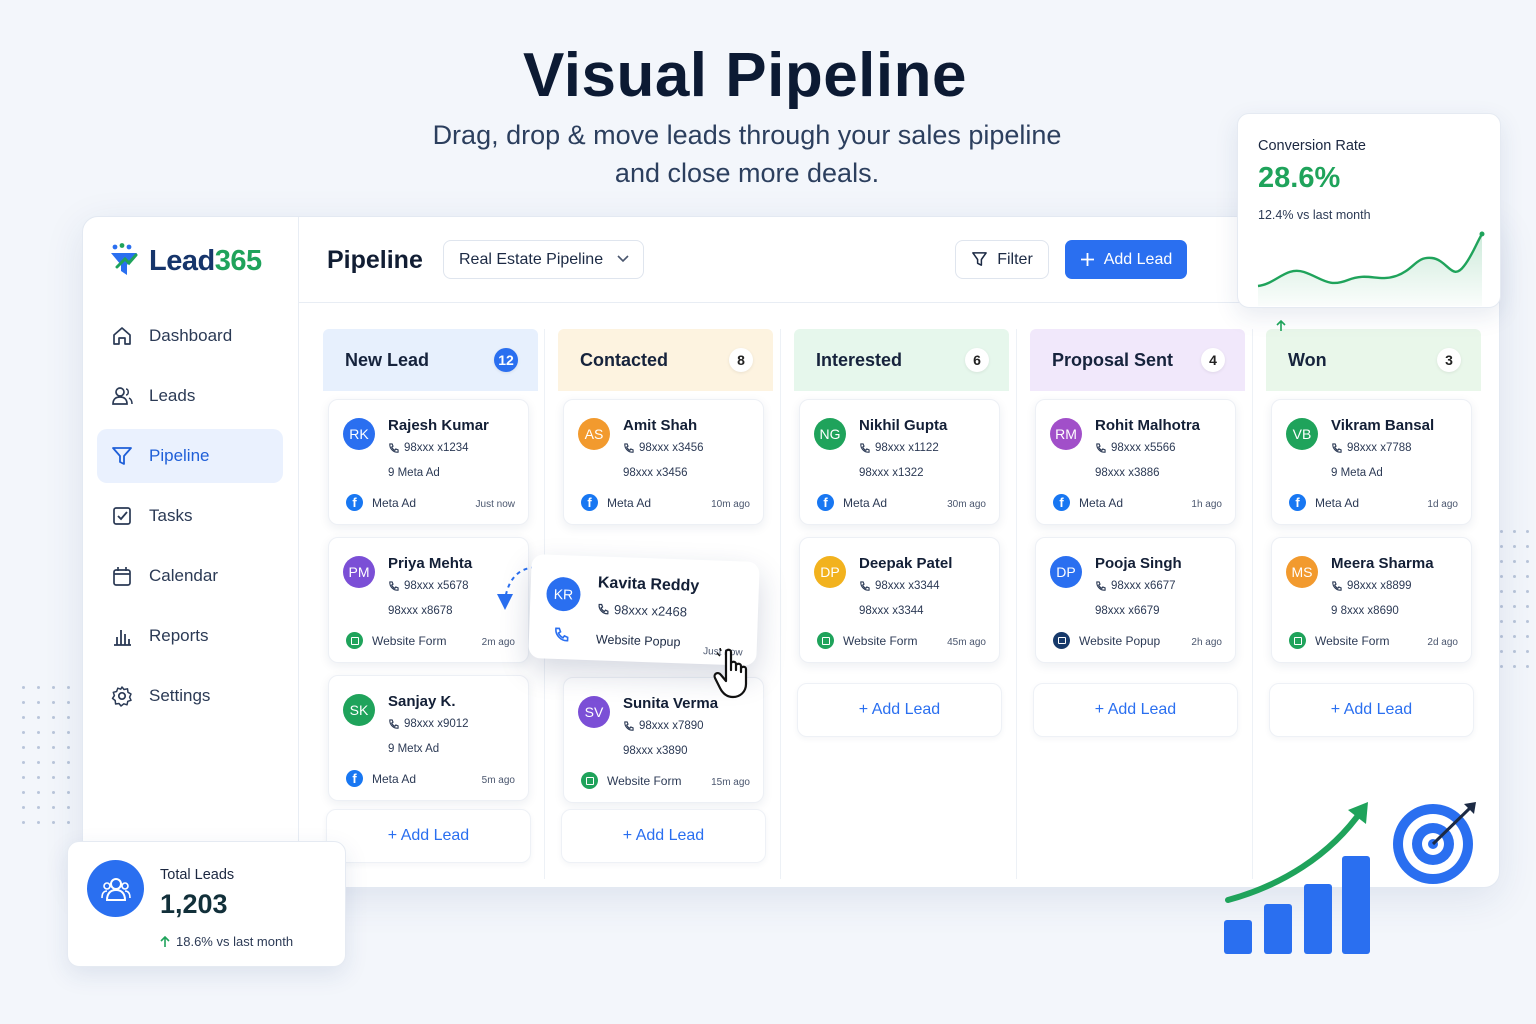  I want to click on avatar: SK, so click(359, 710).